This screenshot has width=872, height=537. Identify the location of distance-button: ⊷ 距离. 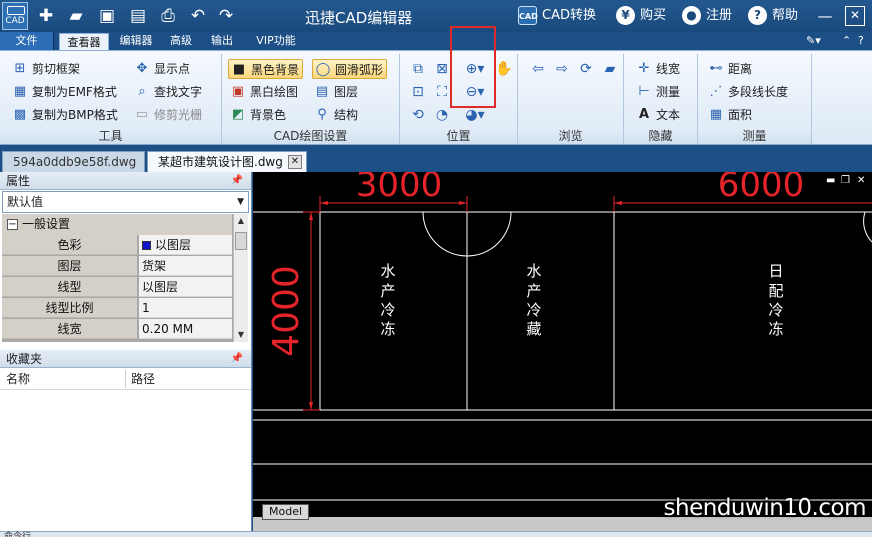
(730, 69).